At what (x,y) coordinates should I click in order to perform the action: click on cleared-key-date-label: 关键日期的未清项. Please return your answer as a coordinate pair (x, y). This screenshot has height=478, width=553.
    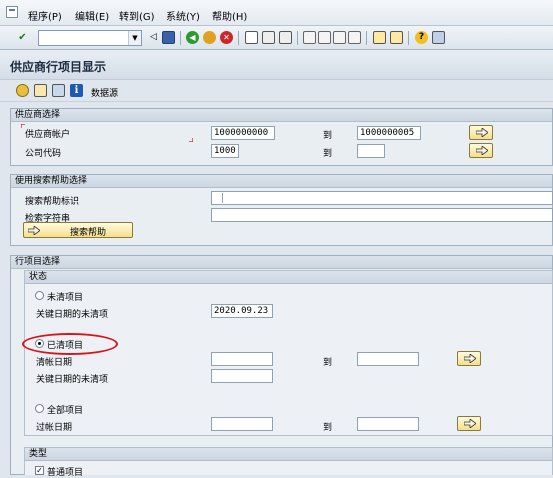
    Looking at the image, I should click on (72, 380).